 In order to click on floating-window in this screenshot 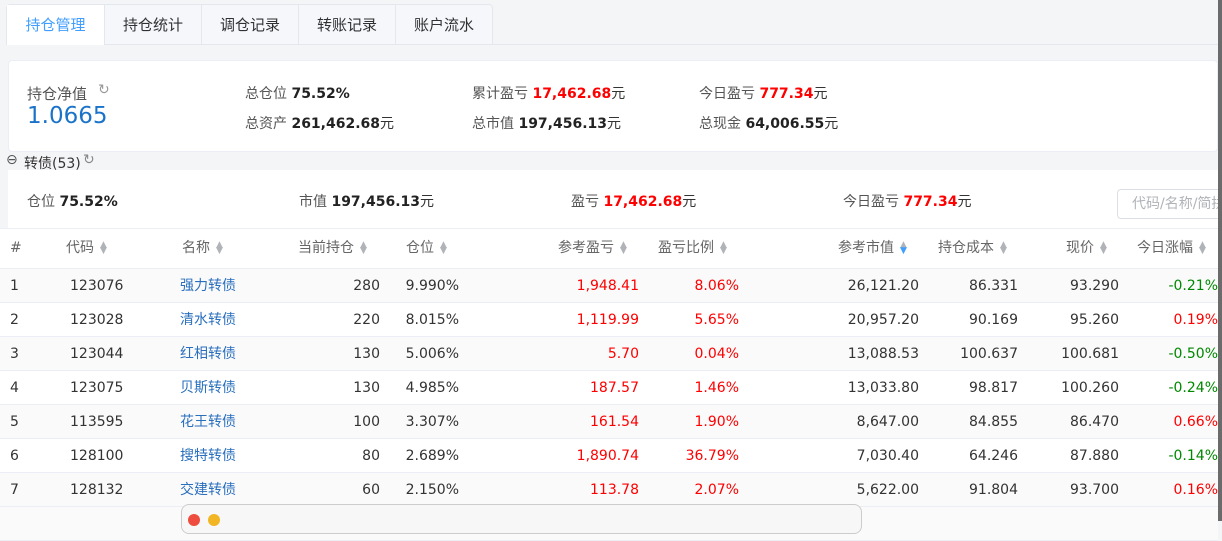, I will do `click(521, 519)`.